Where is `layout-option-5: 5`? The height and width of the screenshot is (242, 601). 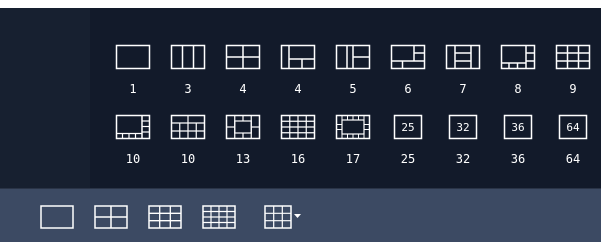
layout-option-5: 5 is located at coordinates (353, 74).